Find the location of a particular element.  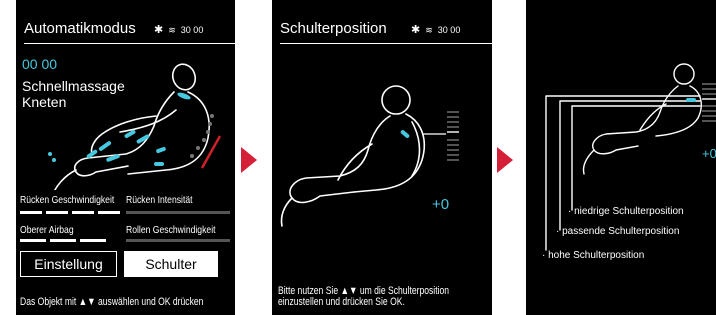

option-low-shoulder: · niedrige Schulterposition is located at coordinates (626, 211).